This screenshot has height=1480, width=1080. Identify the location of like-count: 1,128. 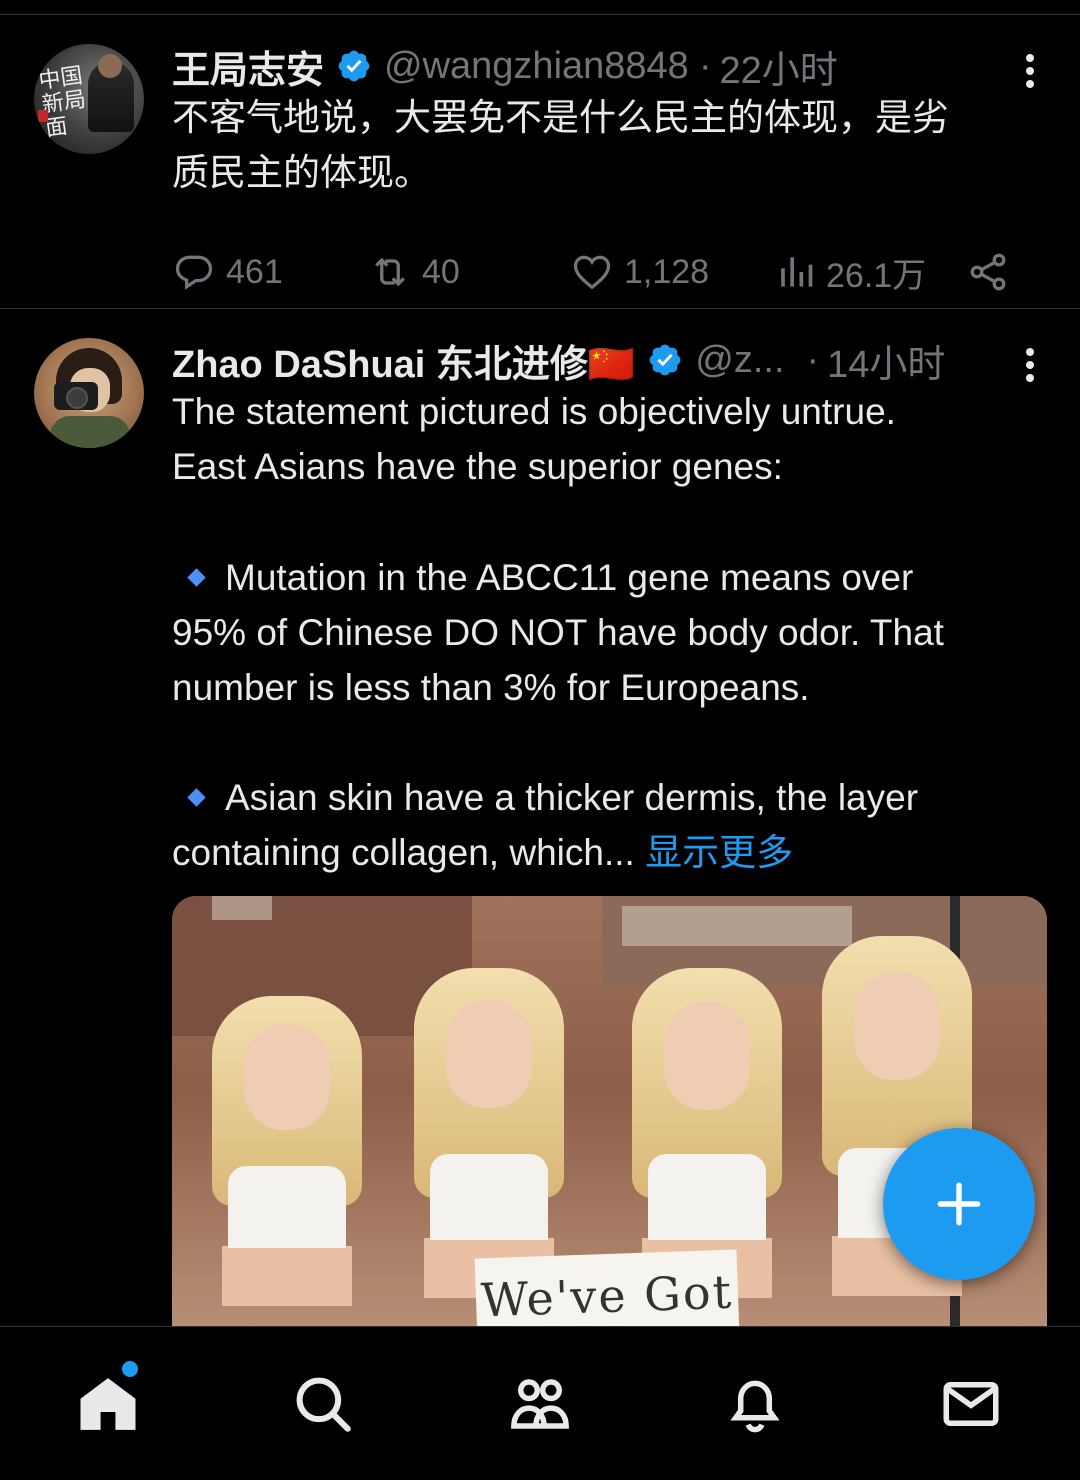
(667, 271).